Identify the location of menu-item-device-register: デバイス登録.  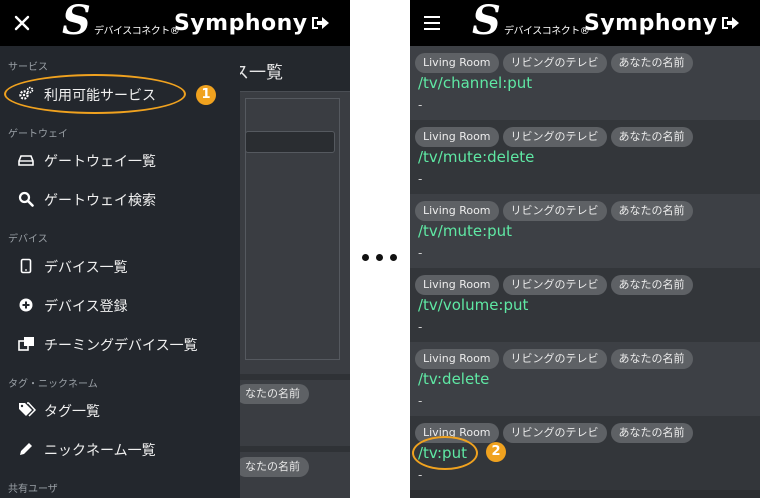
(120, 305).